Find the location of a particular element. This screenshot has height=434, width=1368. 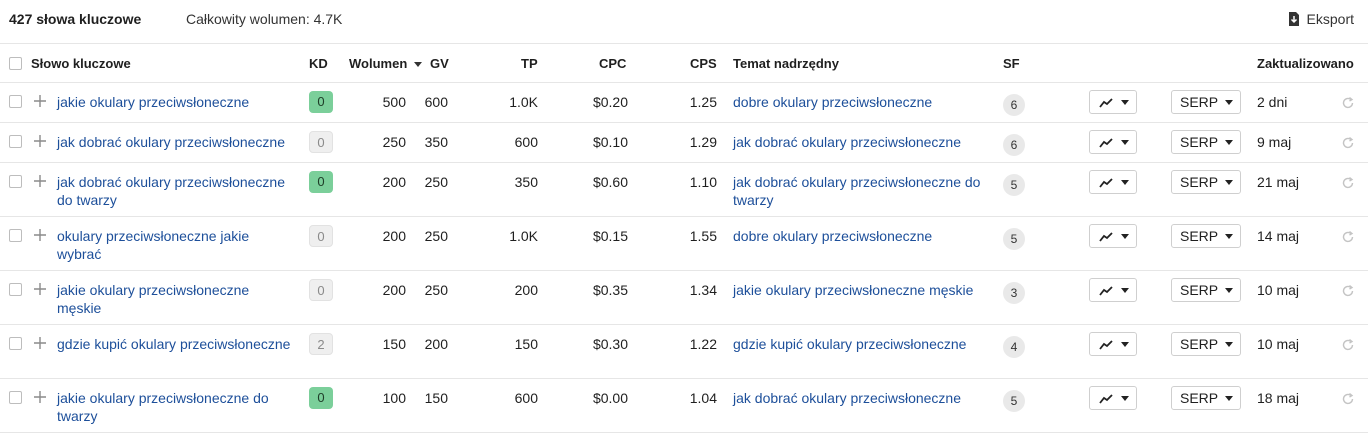

column-cps: CPS is located at coordinates (703, 63).